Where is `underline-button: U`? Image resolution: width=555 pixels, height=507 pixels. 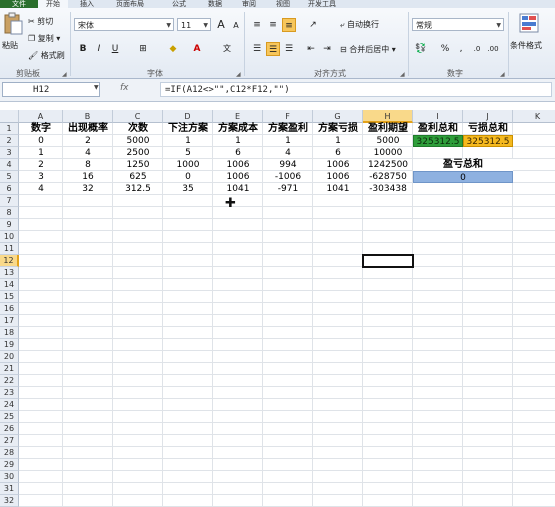
underline-button: U is located at coordinates (115, 49).